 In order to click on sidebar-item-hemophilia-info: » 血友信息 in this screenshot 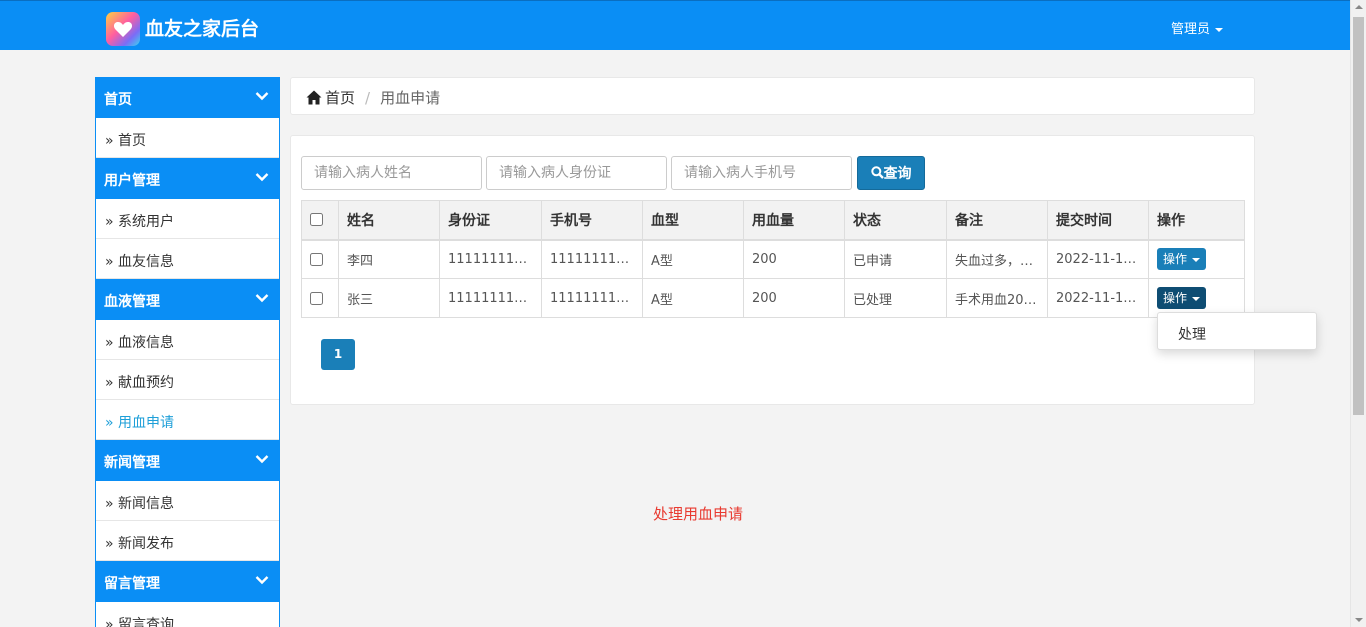, I will do `click(187, 259)`.